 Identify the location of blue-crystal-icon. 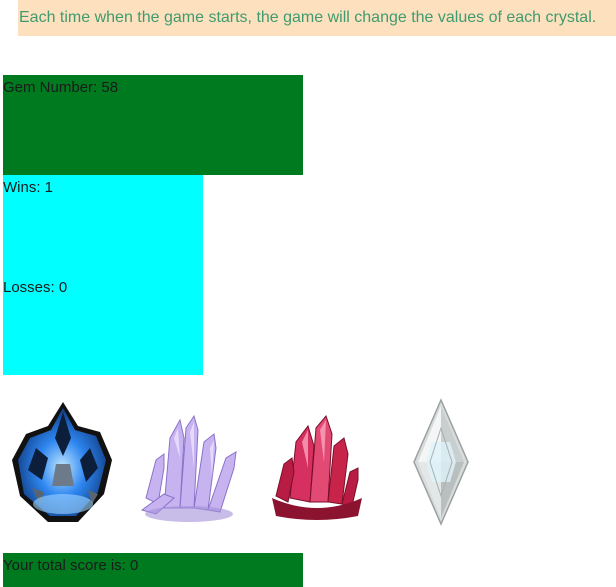
(62, 462).